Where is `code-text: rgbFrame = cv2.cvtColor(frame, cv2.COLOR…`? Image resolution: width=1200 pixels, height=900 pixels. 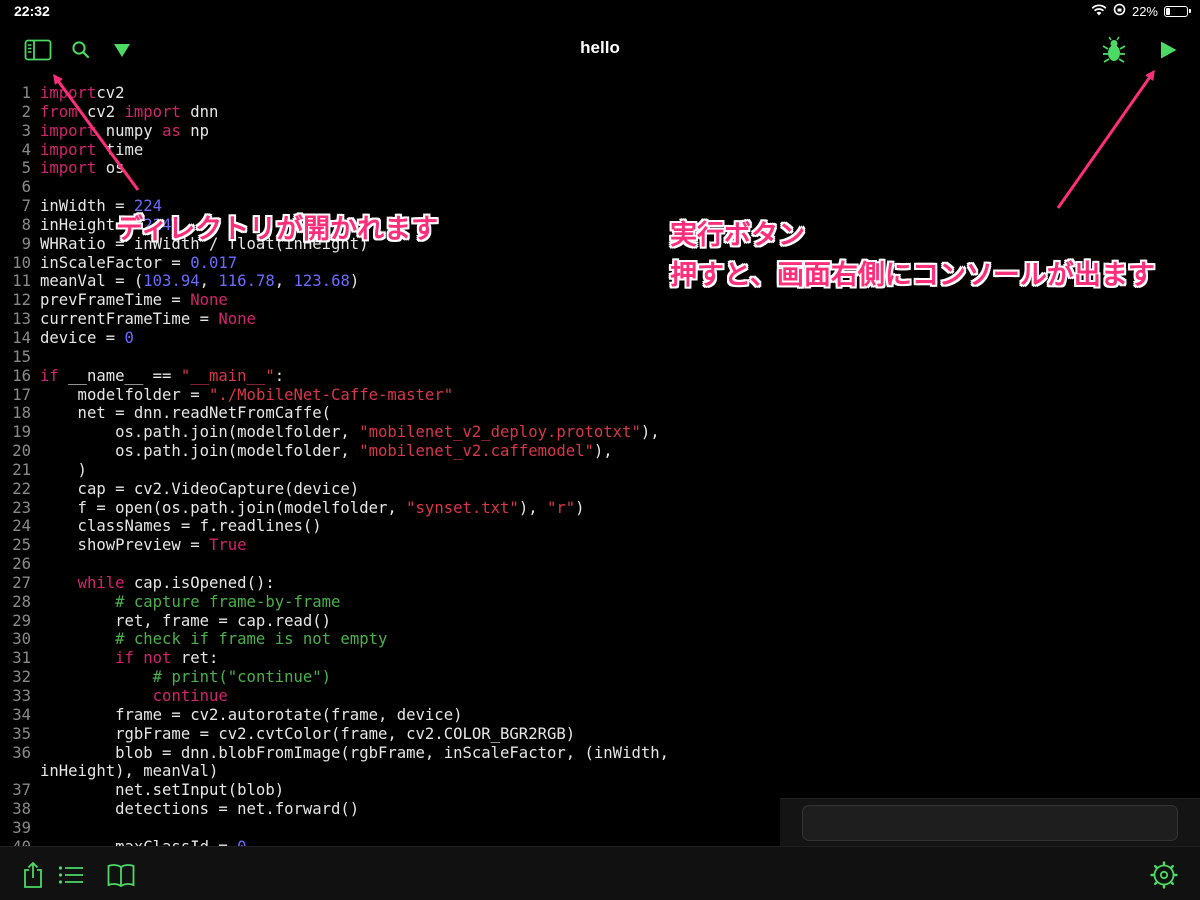 code-text: rgbFrame = cv2.cvtColor(frame, cv2.COLOR… is located at coordinates (307, 734).